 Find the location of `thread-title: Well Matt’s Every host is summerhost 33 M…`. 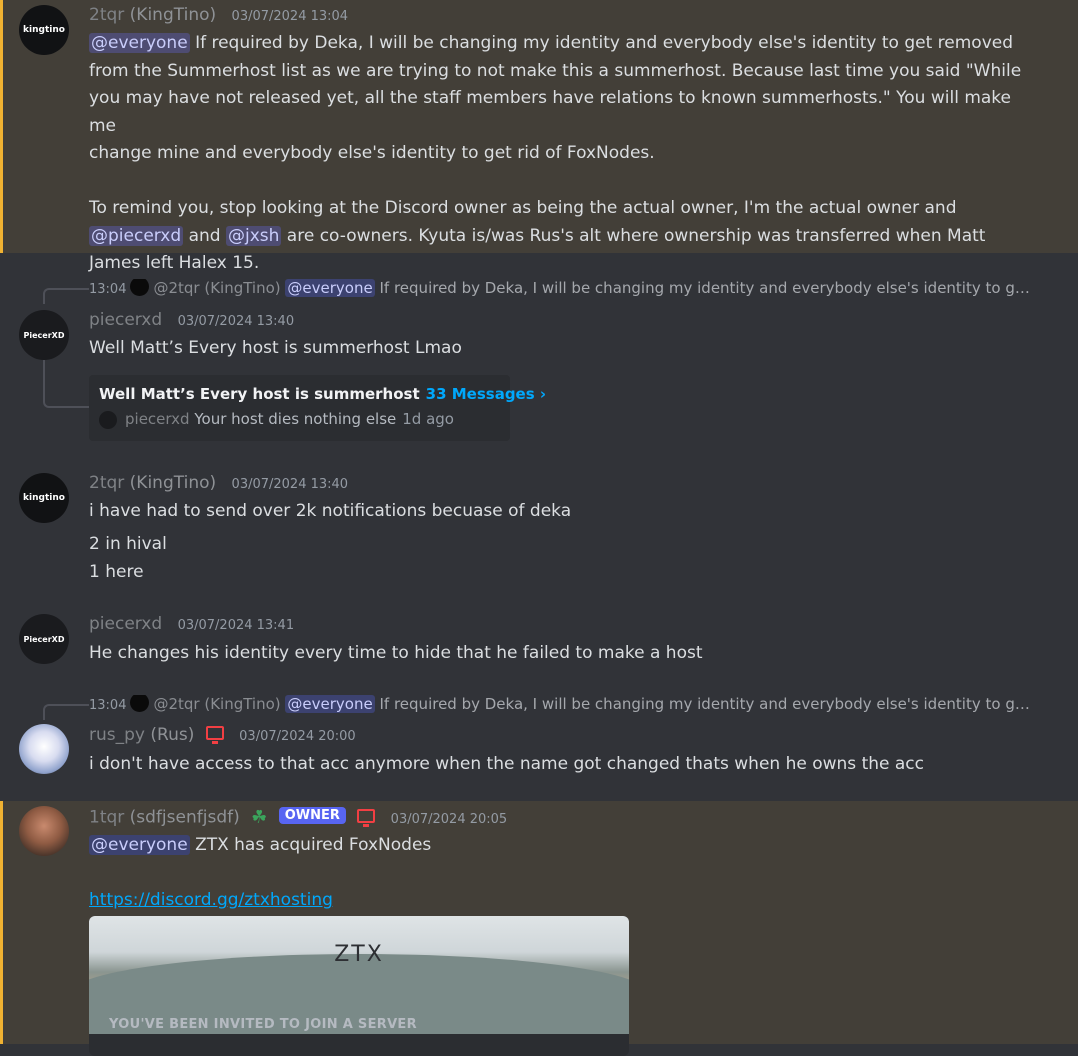

thread-title: Well Matt’s Every host is summerhost 33 M… is located at coordinates (323, 394).